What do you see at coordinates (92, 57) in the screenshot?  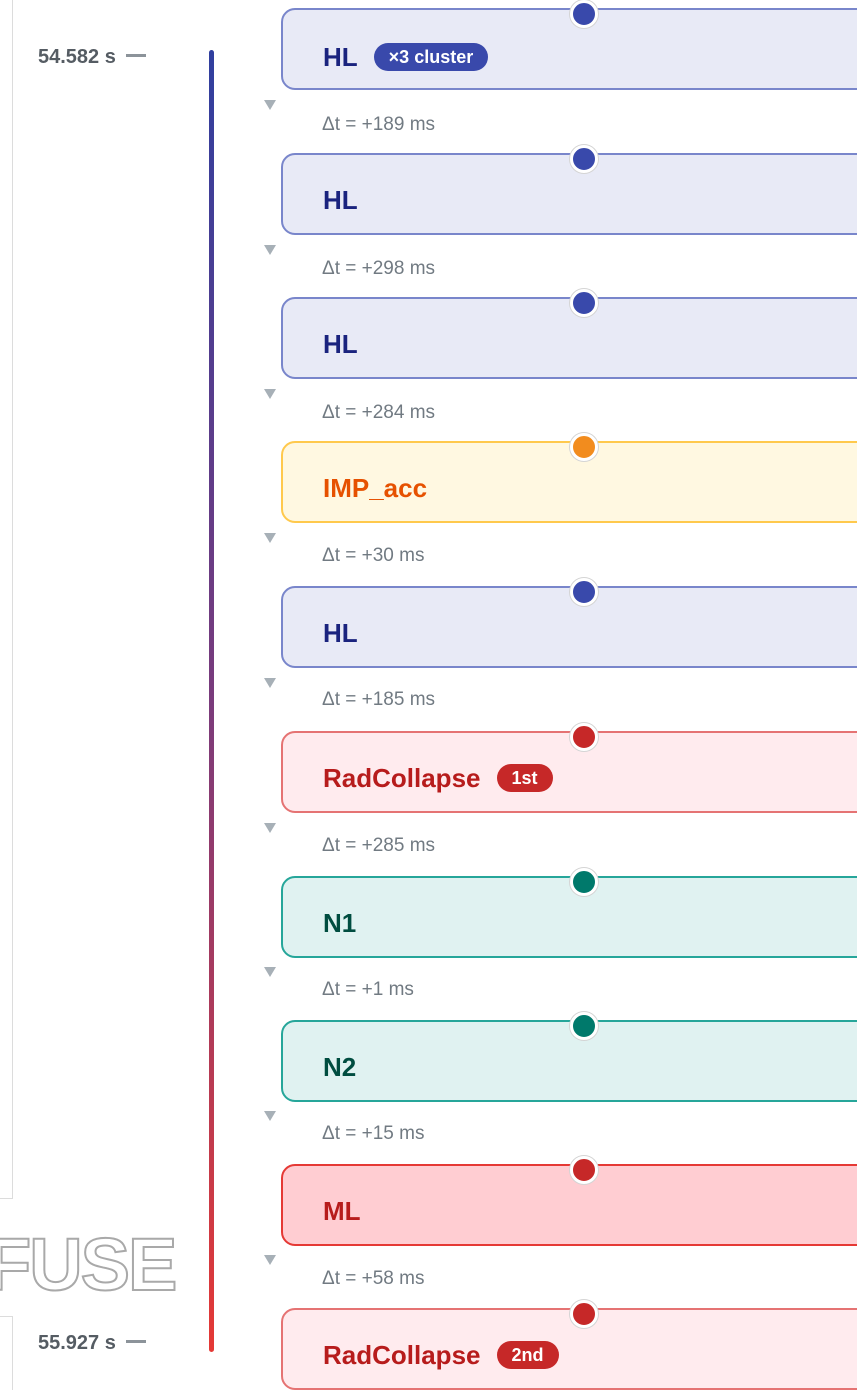 I see `start-time-label: 54.582 s` at bounding box center [92, 57].